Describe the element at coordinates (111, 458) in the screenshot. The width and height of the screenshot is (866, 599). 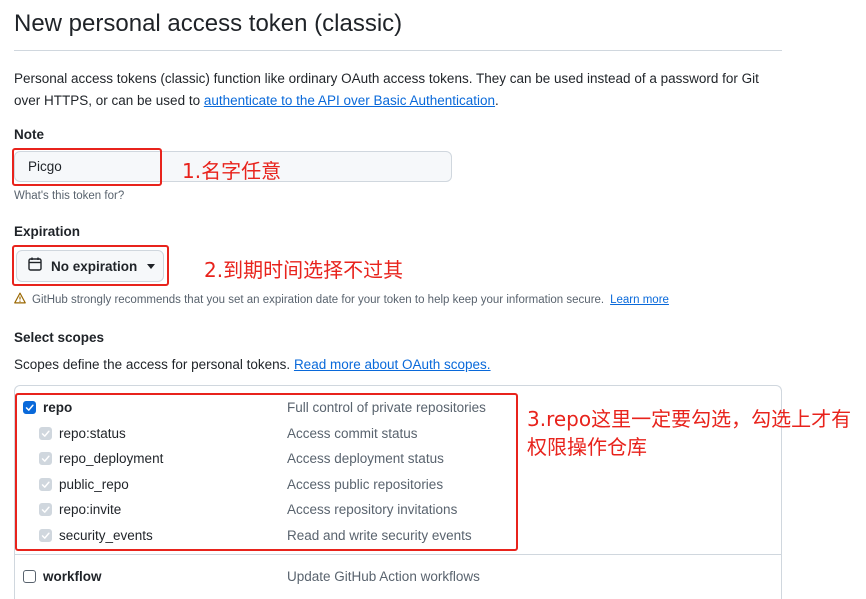
I see `scope-name: repo_deployment` at that location.